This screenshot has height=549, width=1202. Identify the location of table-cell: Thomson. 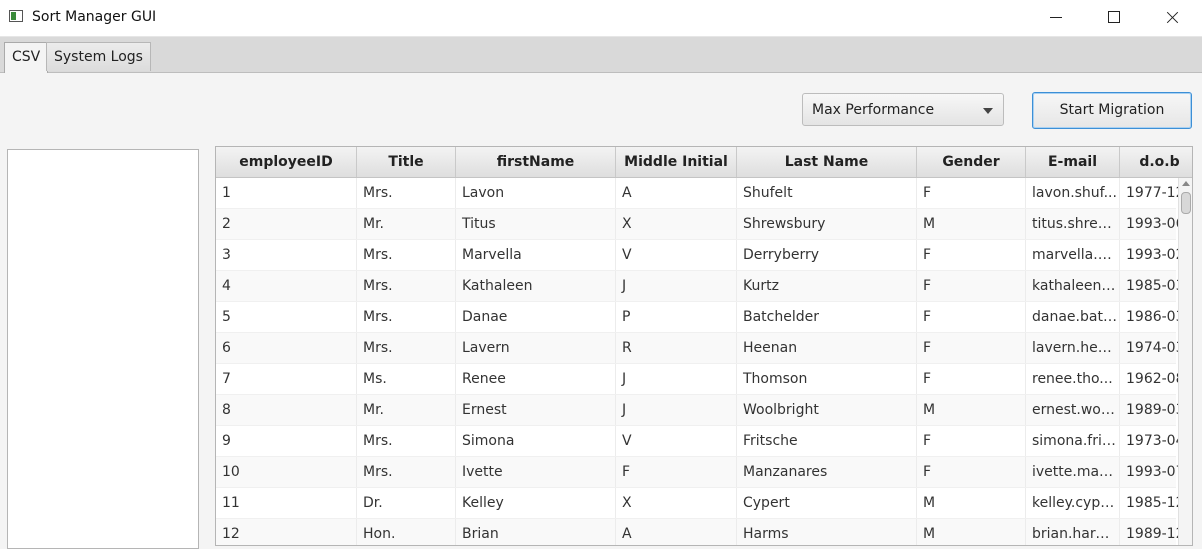
(827, 379).